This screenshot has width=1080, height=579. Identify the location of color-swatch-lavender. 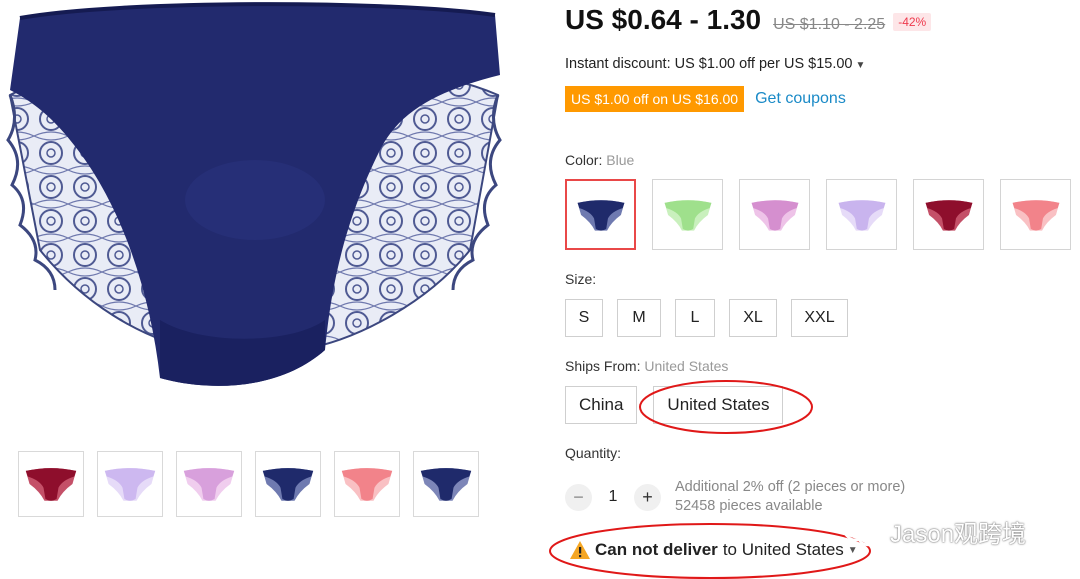
(861, 214).